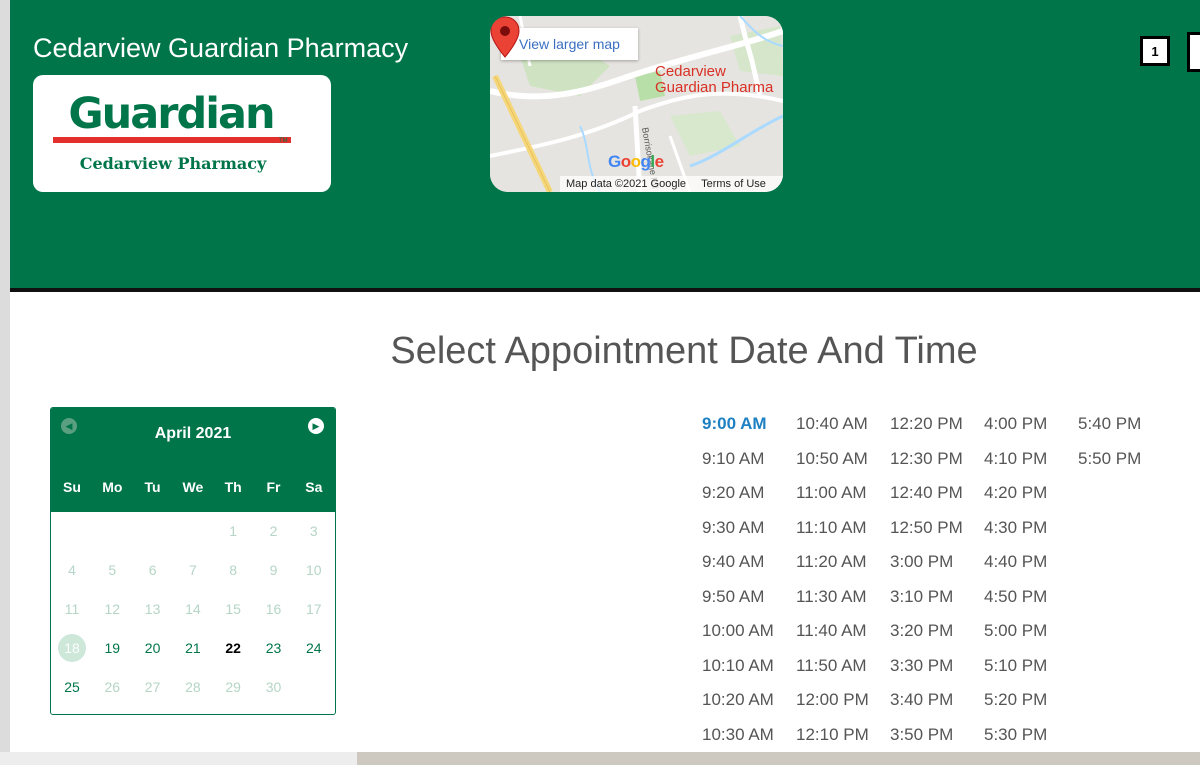  Describe the element at coordinates (1015, 735) in the screenshot. I see `time-slot: 5:30 PM` at that location.